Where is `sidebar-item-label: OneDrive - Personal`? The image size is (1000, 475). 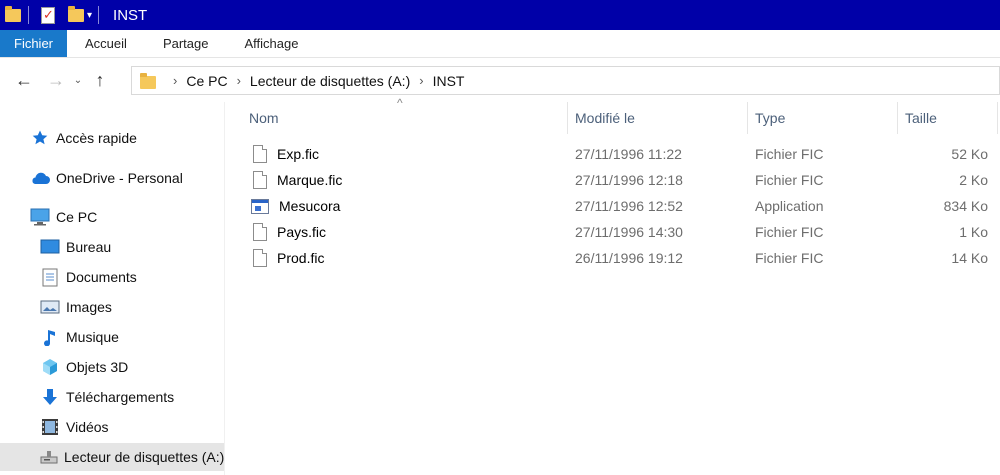 sidebar-item-label: OneDrive - Personal is located at coordinates (119, 178).